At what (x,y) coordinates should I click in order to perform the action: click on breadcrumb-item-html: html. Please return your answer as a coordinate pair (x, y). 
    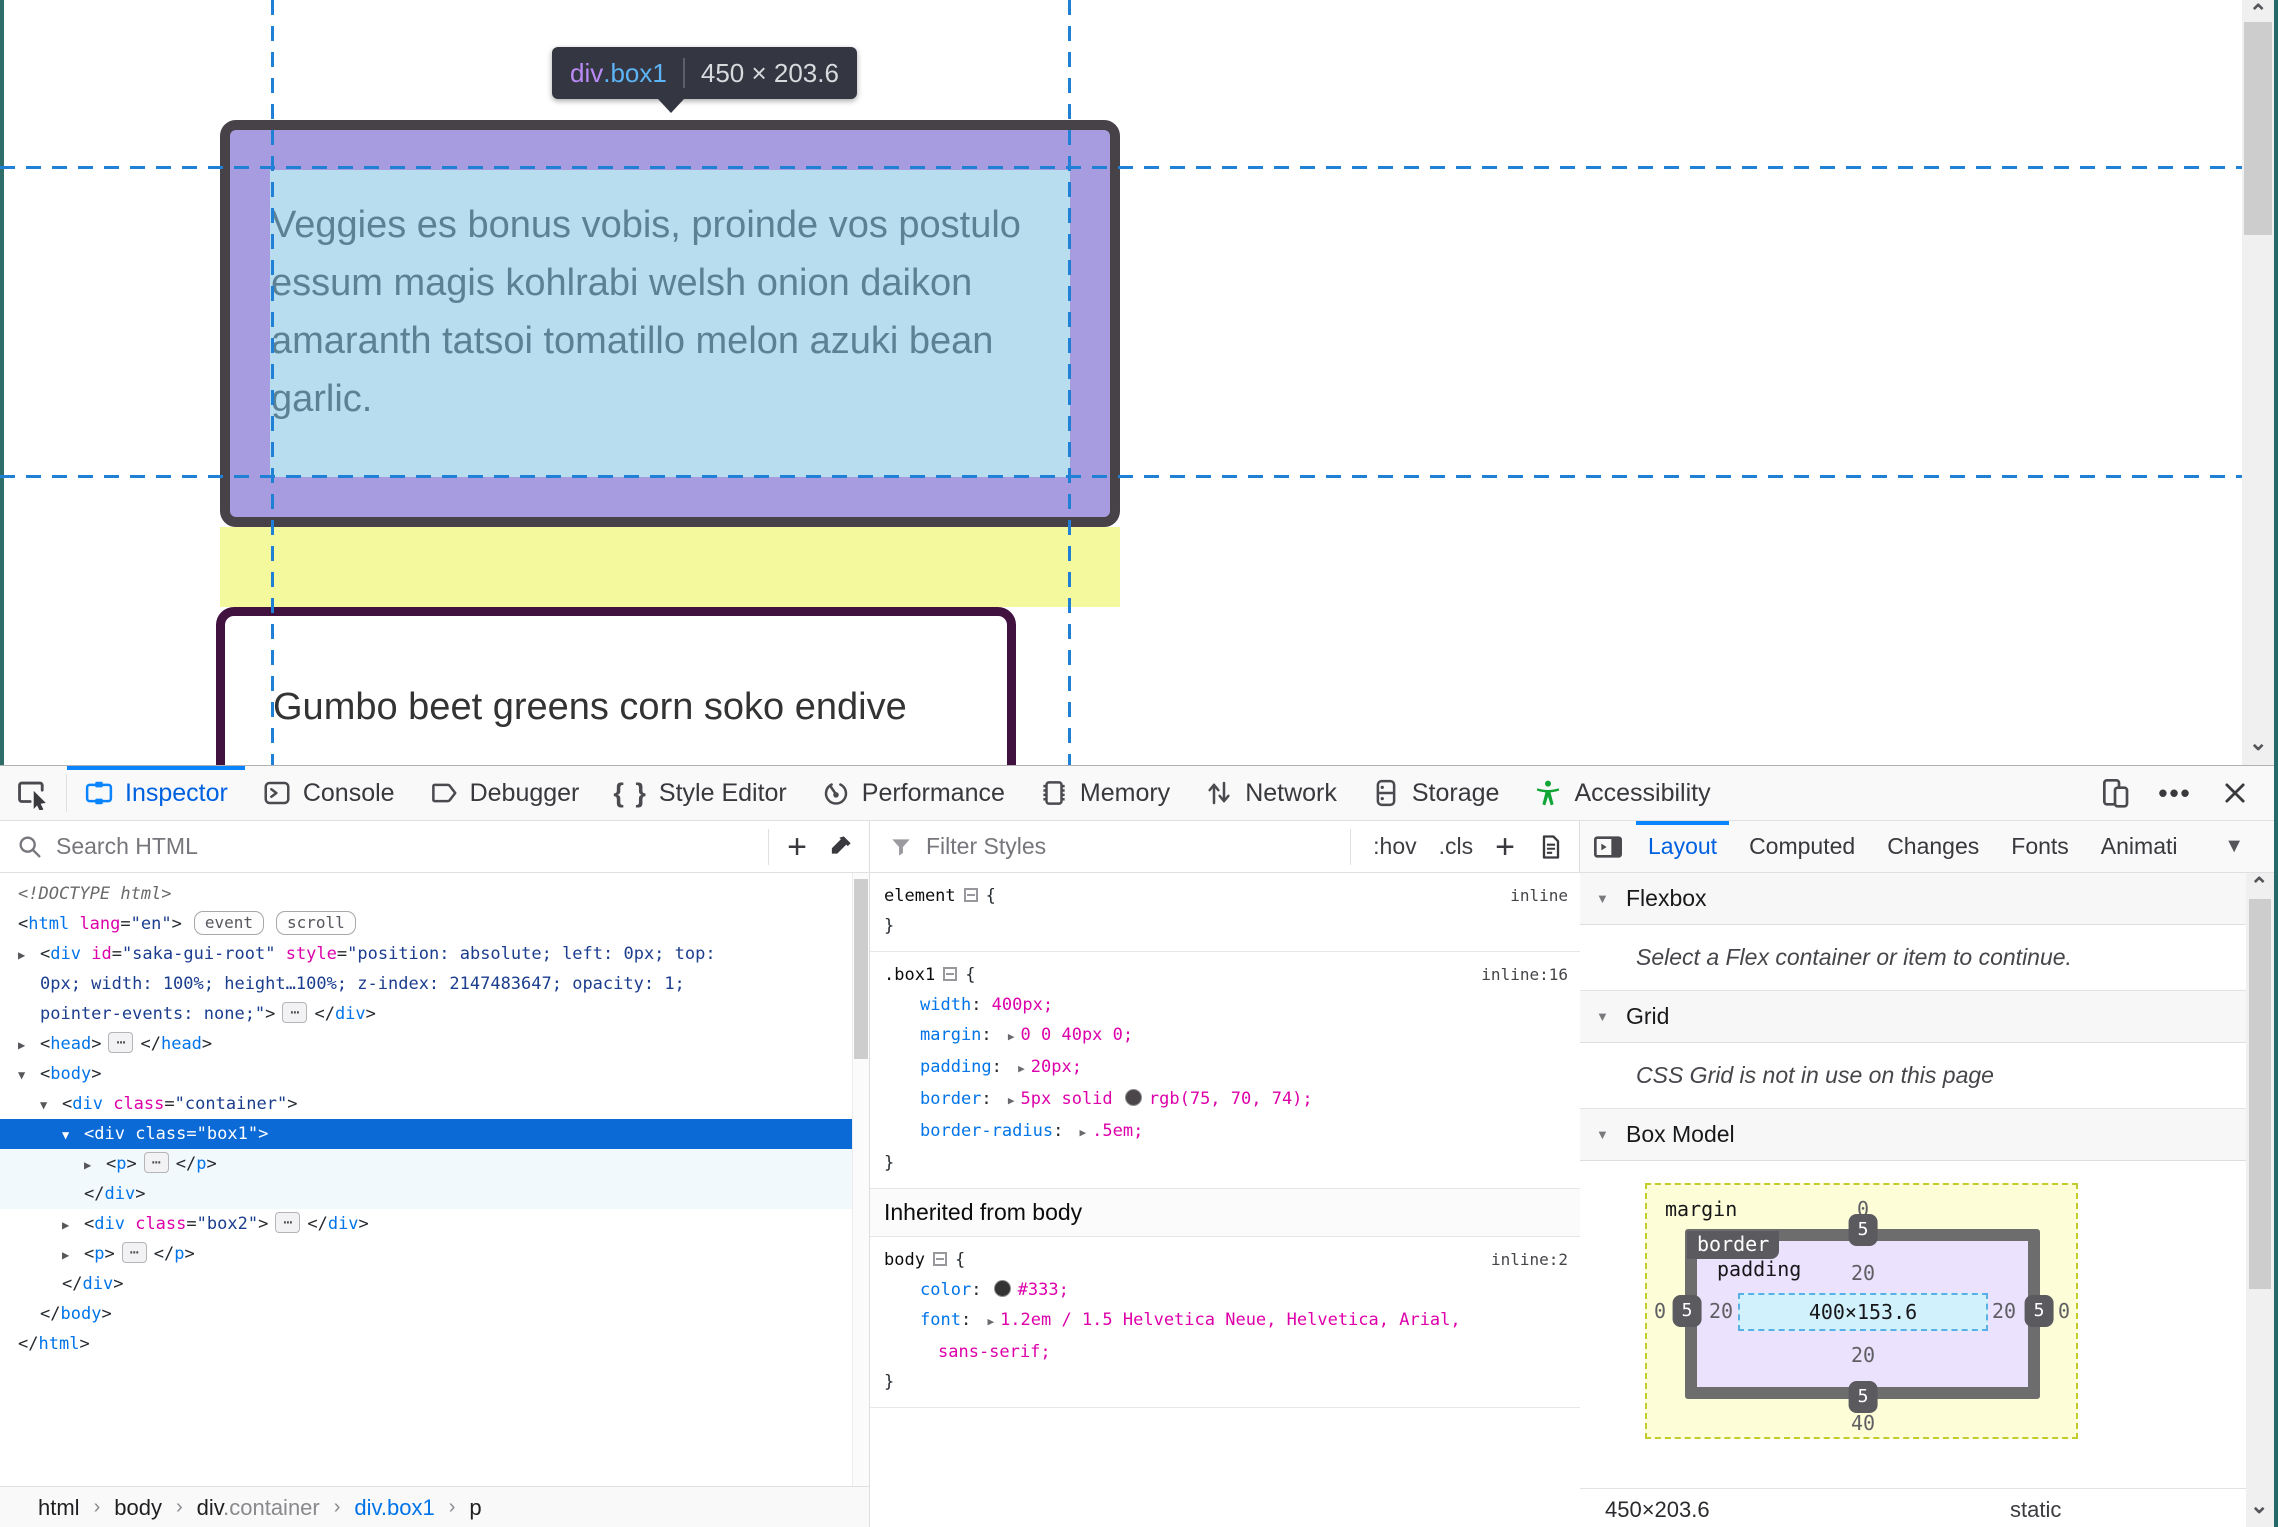
    Looking at the image, I should click on (59, 1508).